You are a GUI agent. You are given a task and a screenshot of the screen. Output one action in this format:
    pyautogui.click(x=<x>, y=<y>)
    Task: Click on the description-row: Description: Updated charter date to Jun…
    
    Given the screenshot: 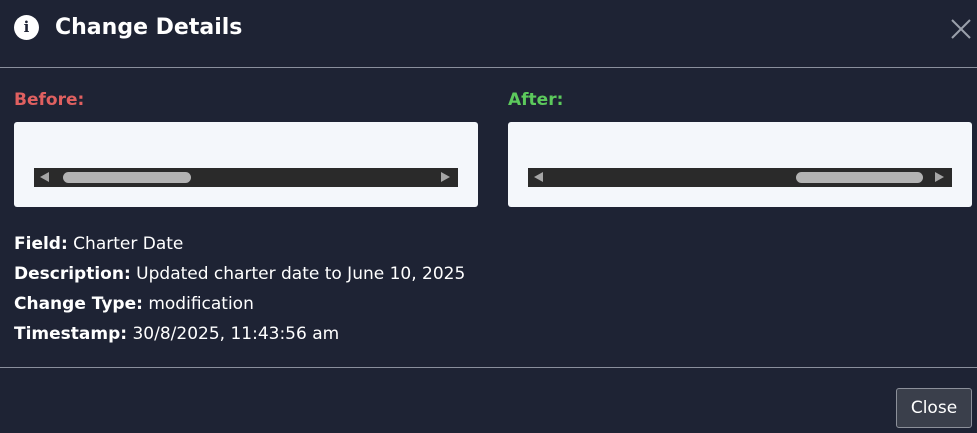 What is the action you would take?
    pyautogui.click(x=239, y=274)
    